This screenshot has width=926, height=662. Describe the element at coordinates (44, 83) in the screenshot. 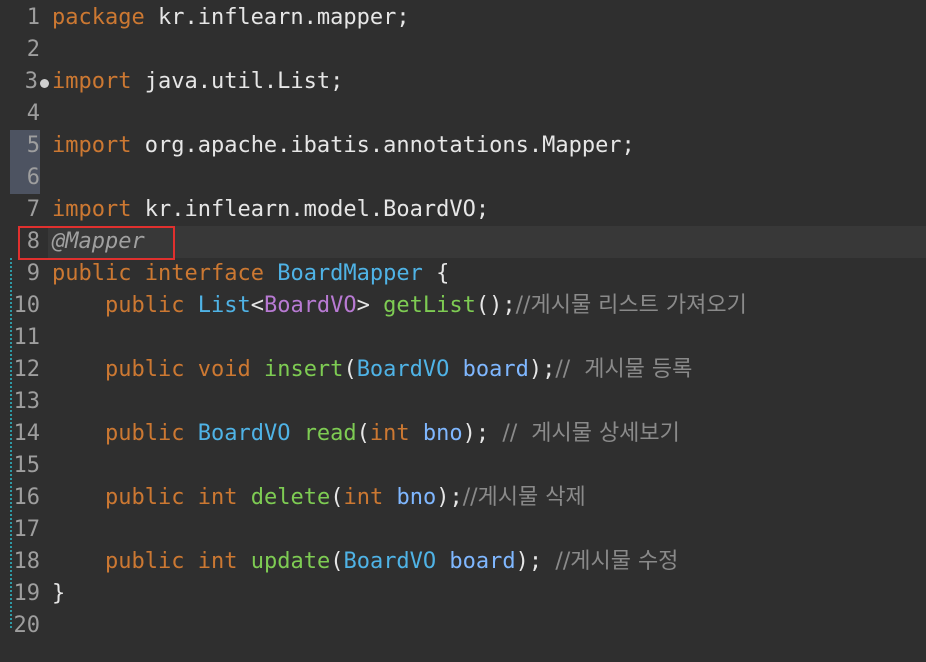

I see `fold-collapse-dot-icon` at that location.